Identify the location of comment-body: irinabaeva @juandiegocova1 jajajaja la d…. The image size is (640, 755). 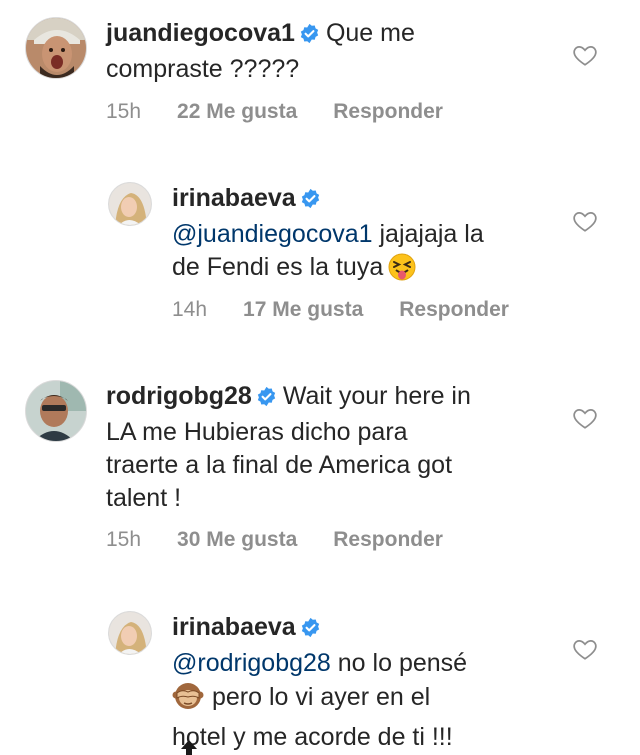
(328, 236).